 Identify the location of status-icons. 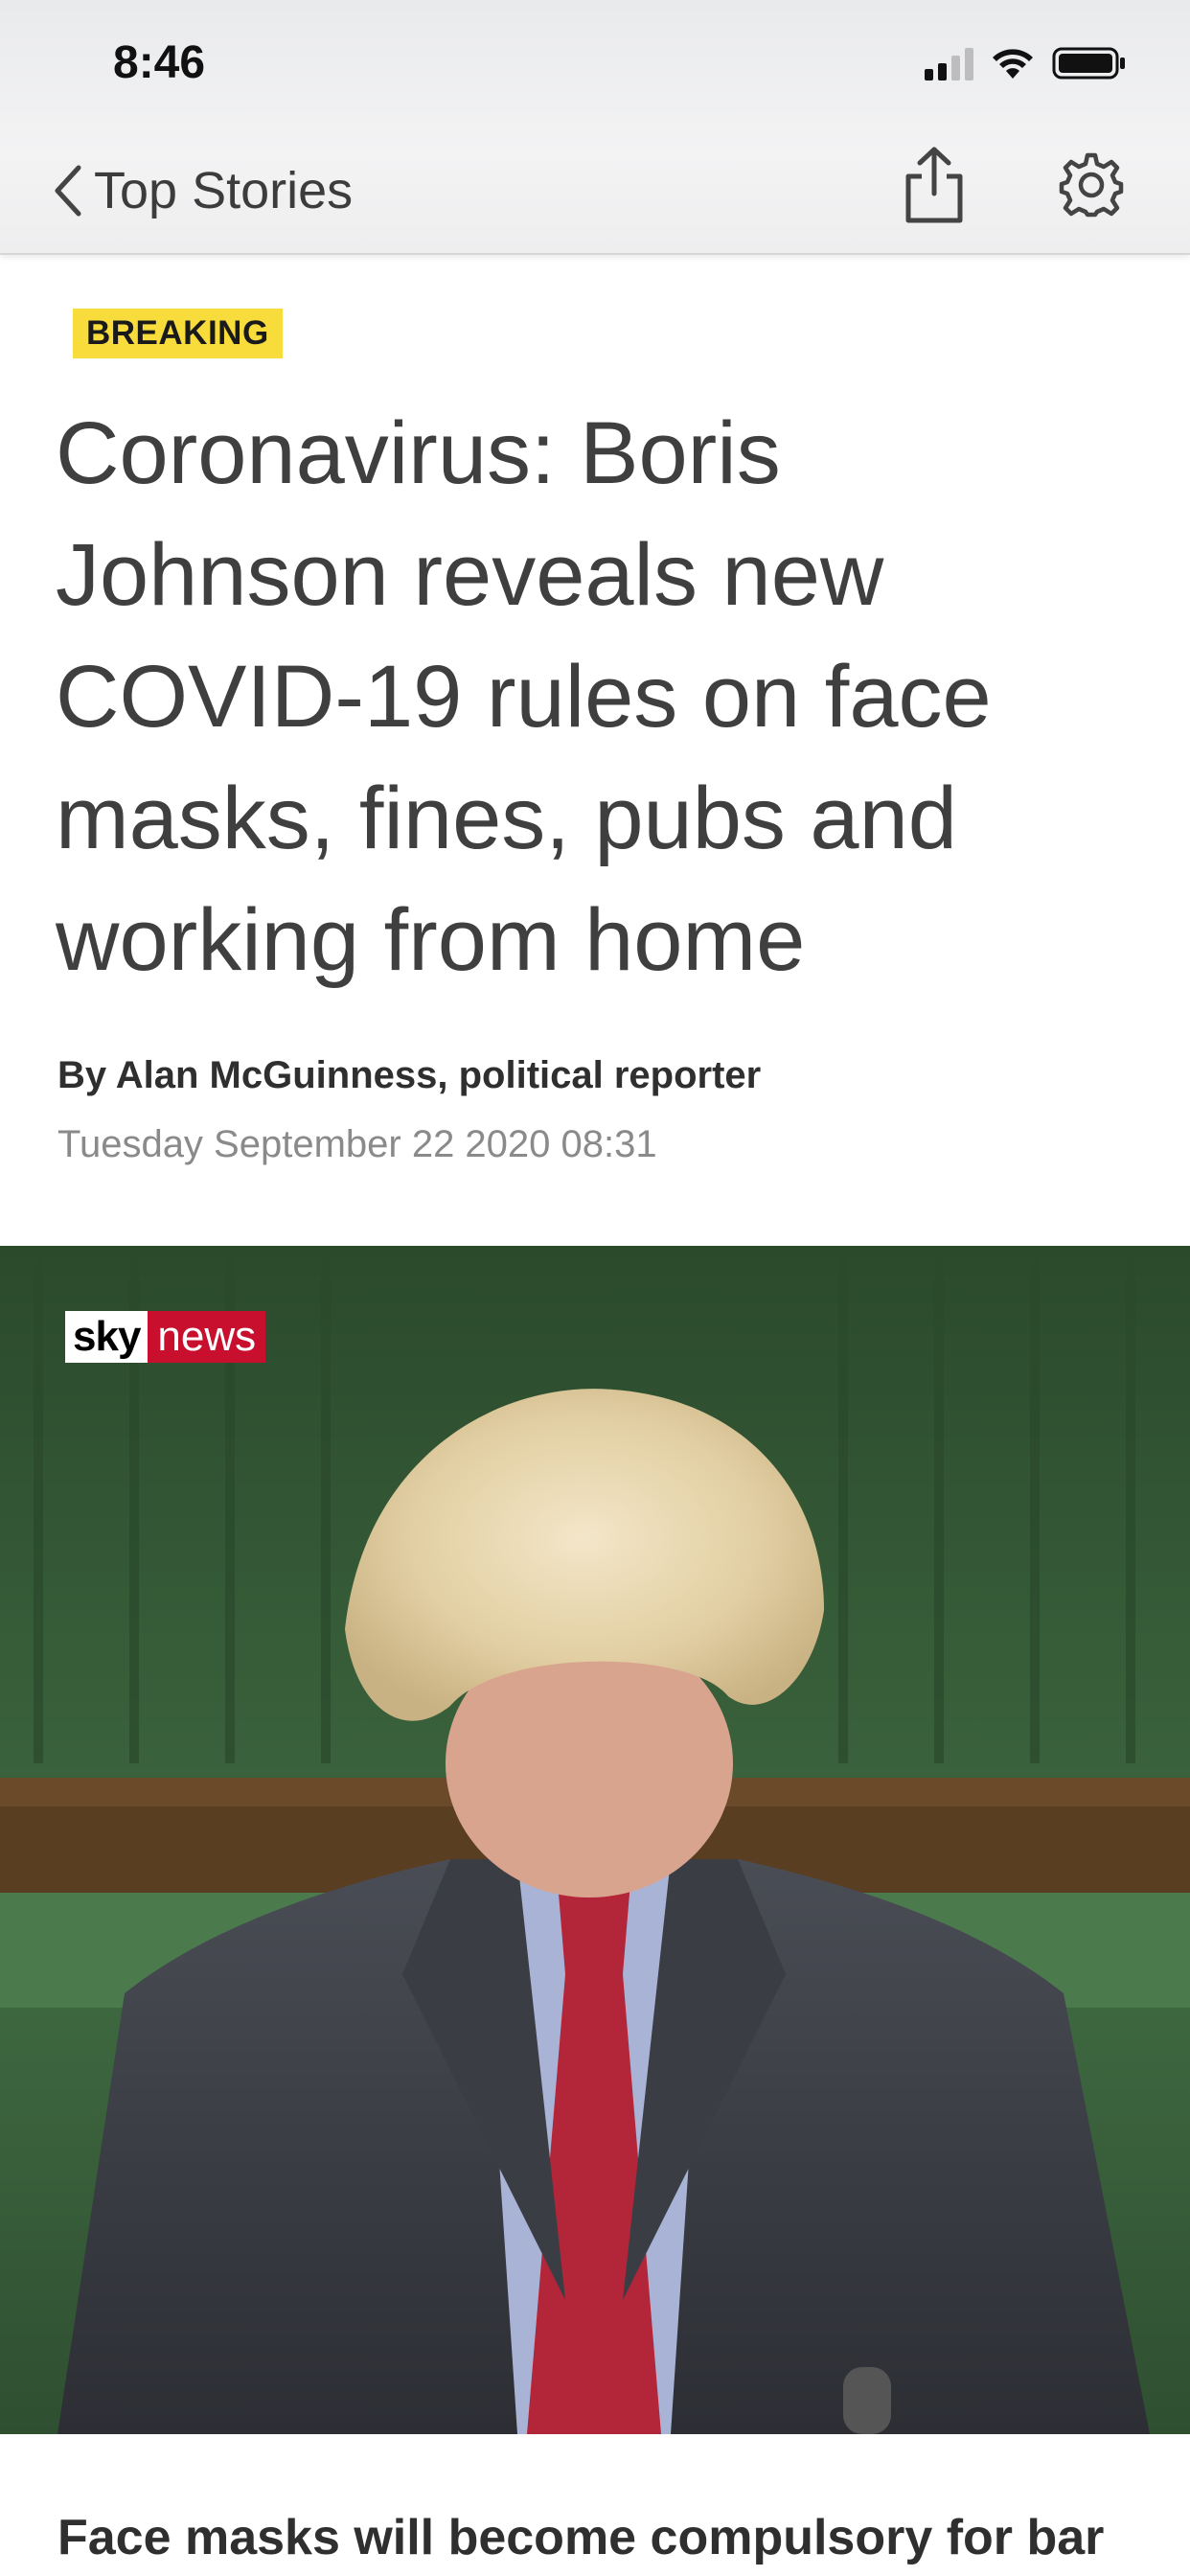
(1026, 63).